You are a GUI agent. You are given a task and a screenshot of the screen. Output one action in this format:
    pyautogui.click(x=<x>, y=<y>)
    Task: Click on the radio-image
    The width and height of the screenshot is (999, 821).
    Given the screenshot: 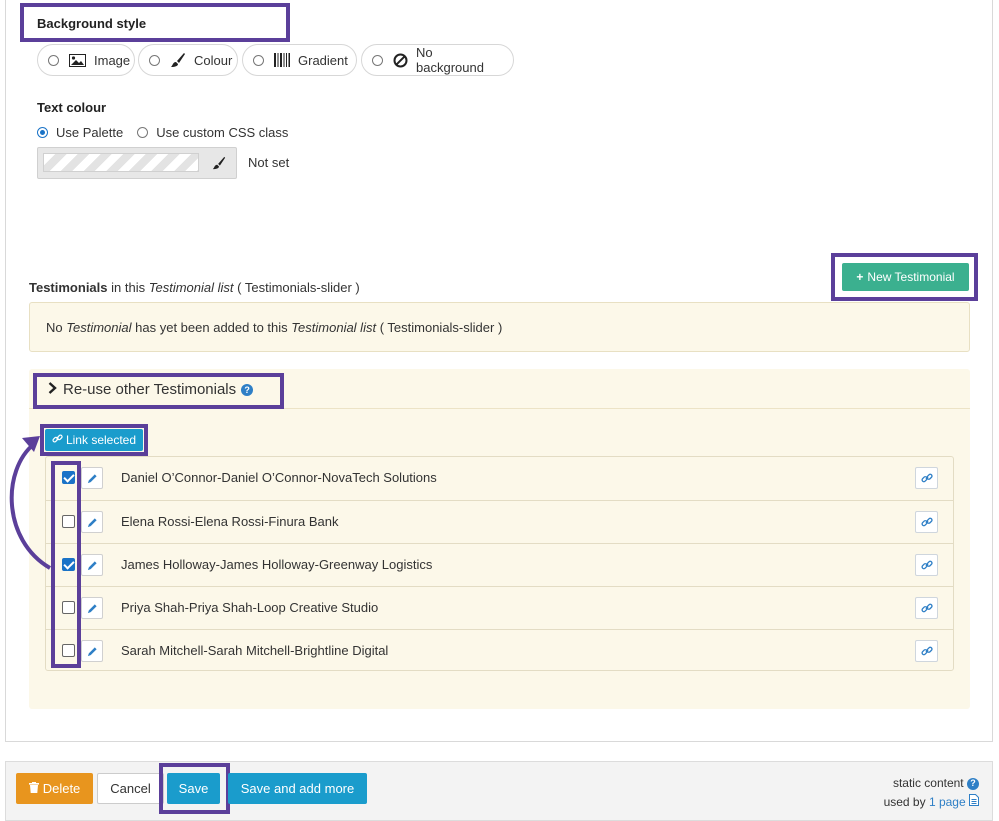 What is the action you would take?
    pyautogui.click(x=53, y=60)
    